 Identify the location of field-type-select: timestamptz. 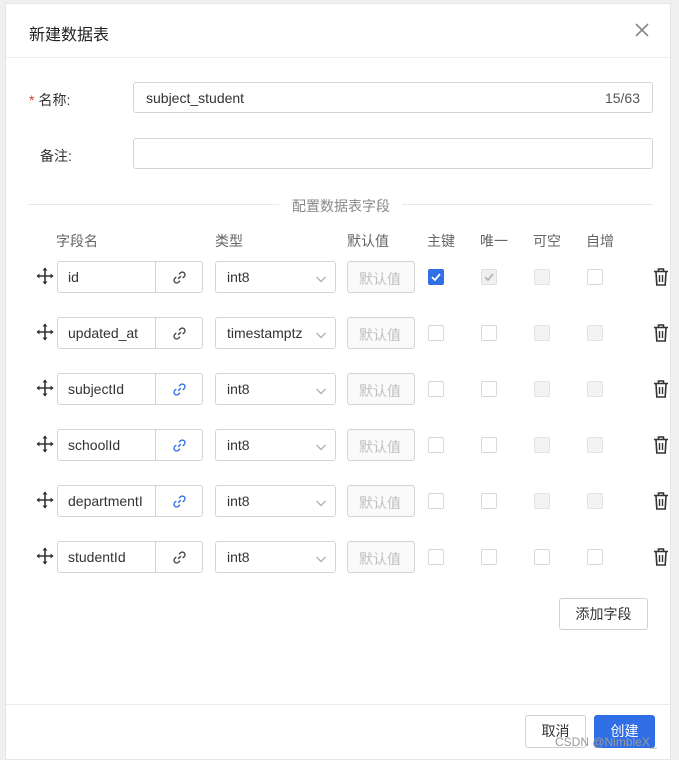
(275, 333).